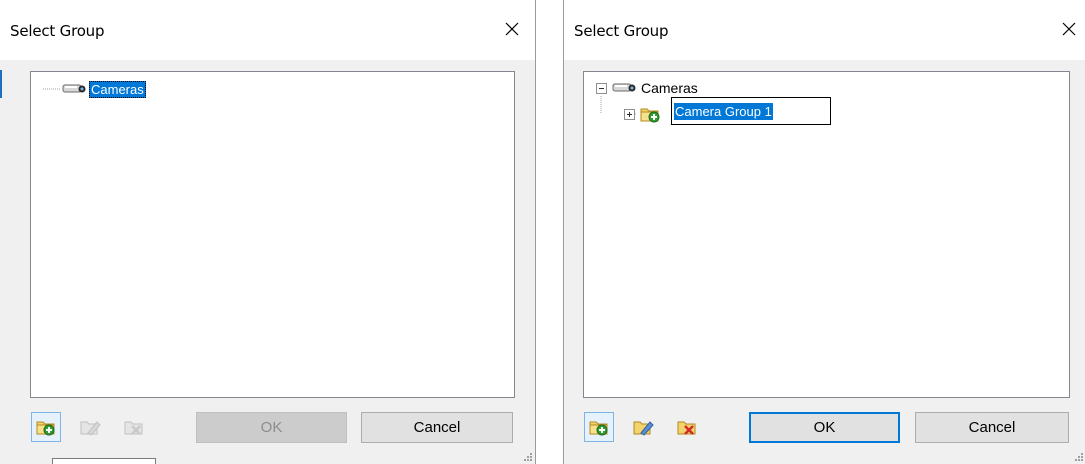 Image resolution: width=1085 pixels, height=464 pixels. What do you see at coordinates (601, 88) in the screenshot?
I see `collapse-toggle` at bounding box center [601, 88].